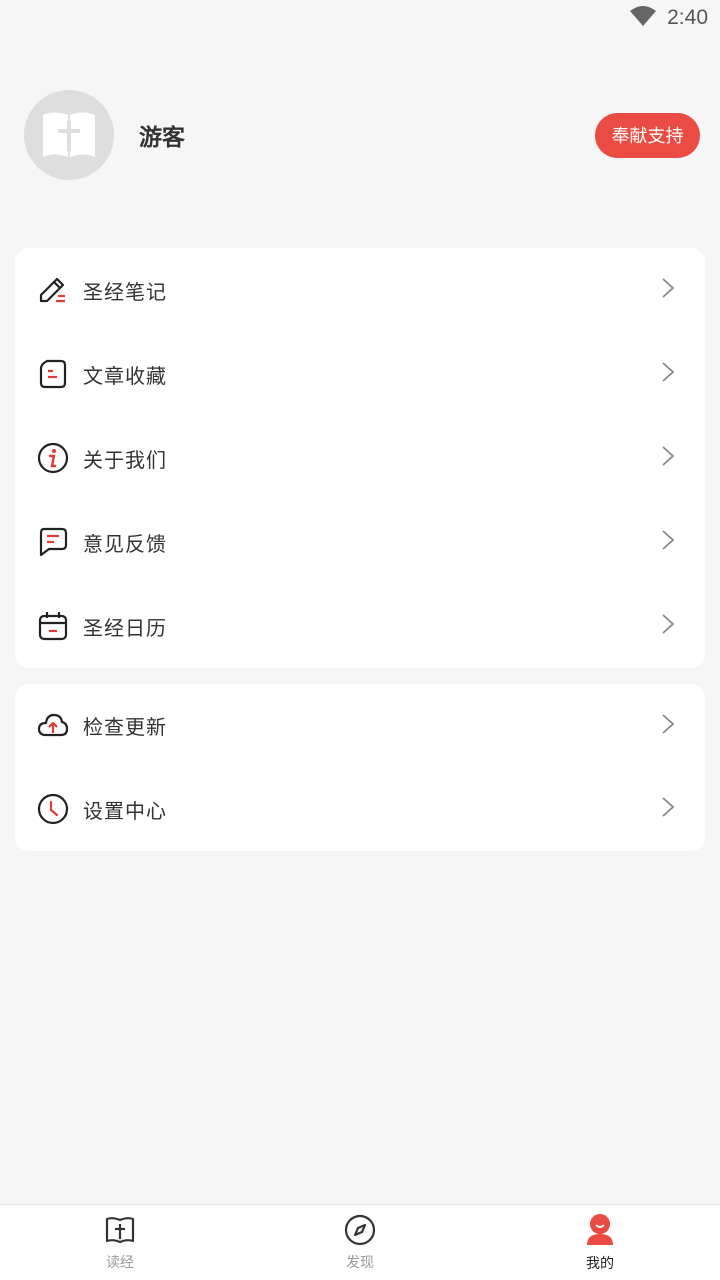 This screenshot has height=1280, width=720. I want to click on wifi-icon, so click(643, 18).